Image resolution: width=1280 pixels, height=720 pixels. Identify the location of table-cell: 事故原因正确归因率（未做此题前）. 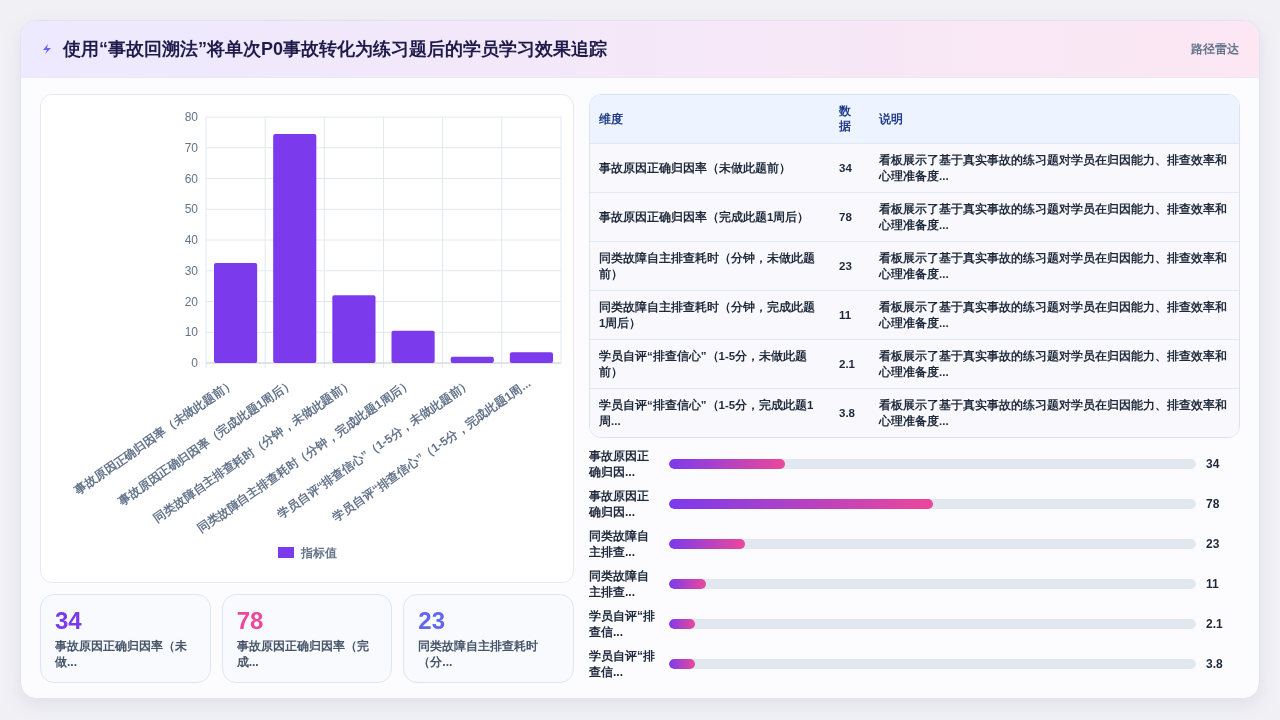
(710, 168).